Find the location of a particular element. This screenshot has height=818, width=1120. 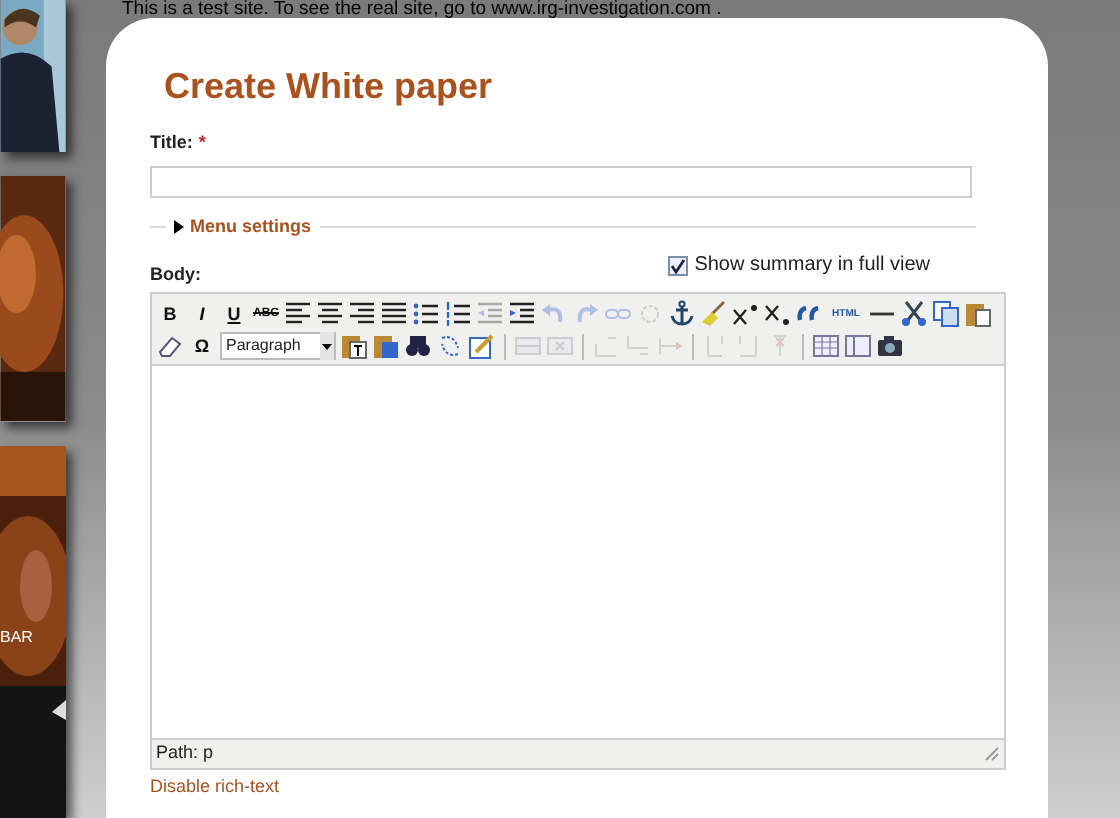

subscript-icon is located at coordinates (778, 314).